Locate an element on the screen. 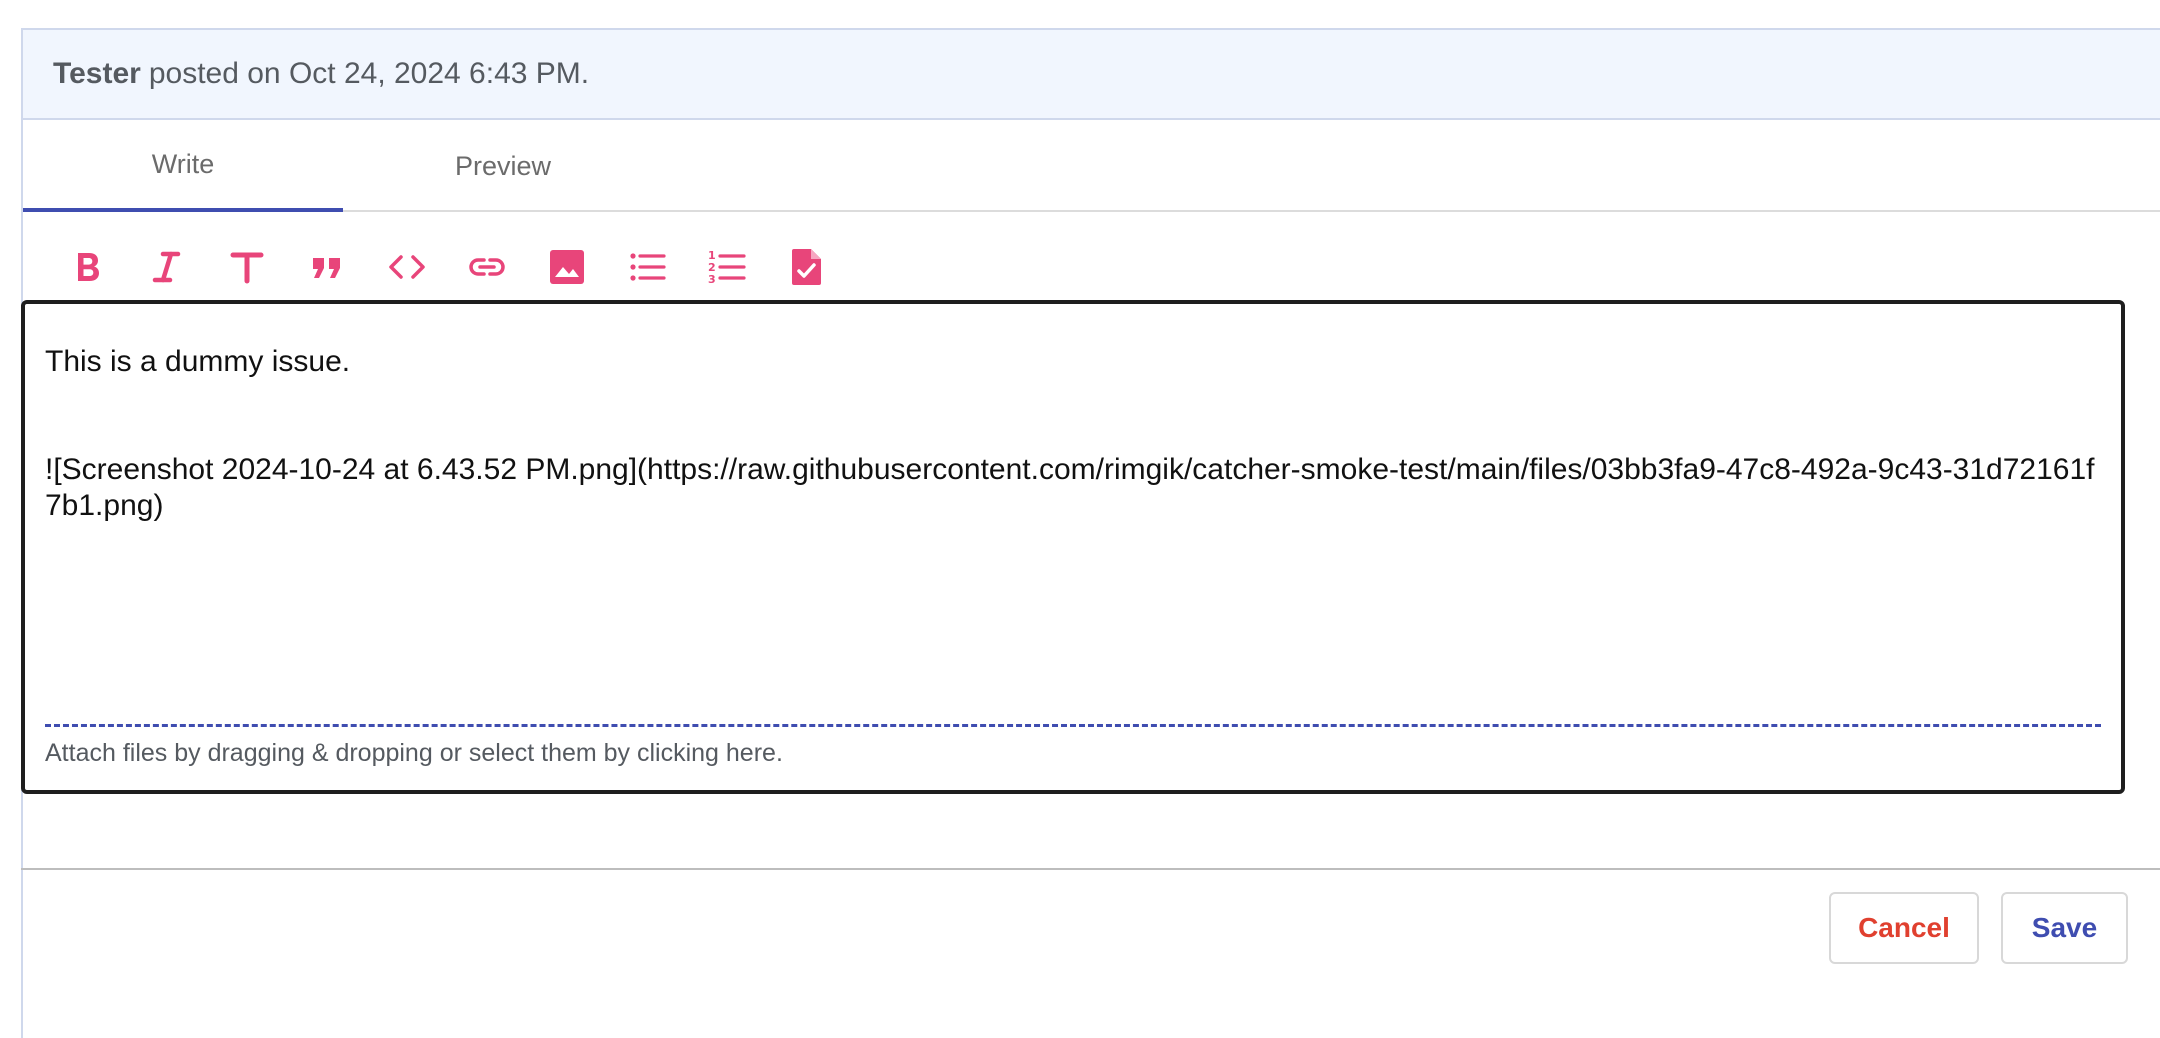 This screenshot has width=2160, height=1038. footer-divider is located at coordinates (1090, 869).